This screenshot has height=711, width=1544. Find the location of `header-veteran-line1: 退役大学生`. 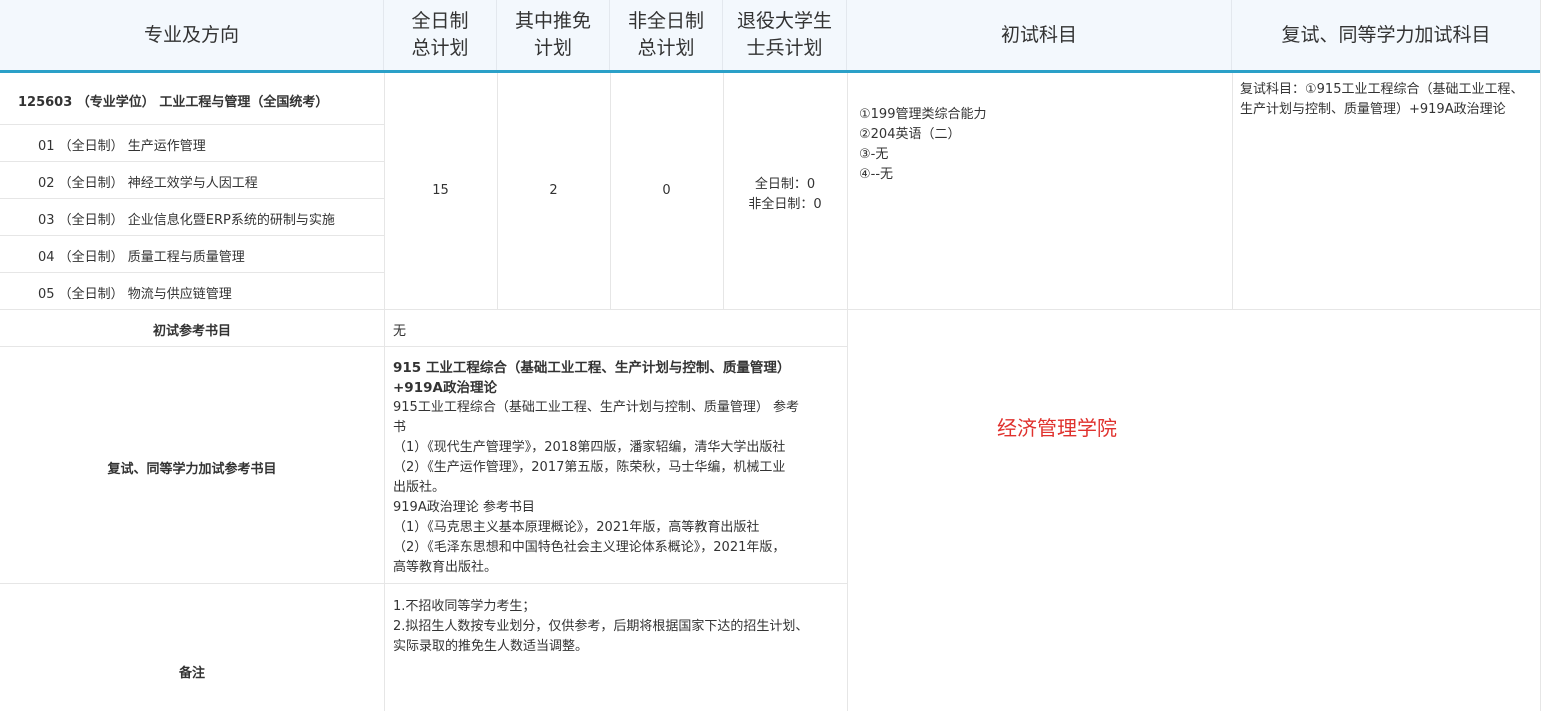

header-veteran-line1: 退役大学生 is located at coordinates (784, 21).